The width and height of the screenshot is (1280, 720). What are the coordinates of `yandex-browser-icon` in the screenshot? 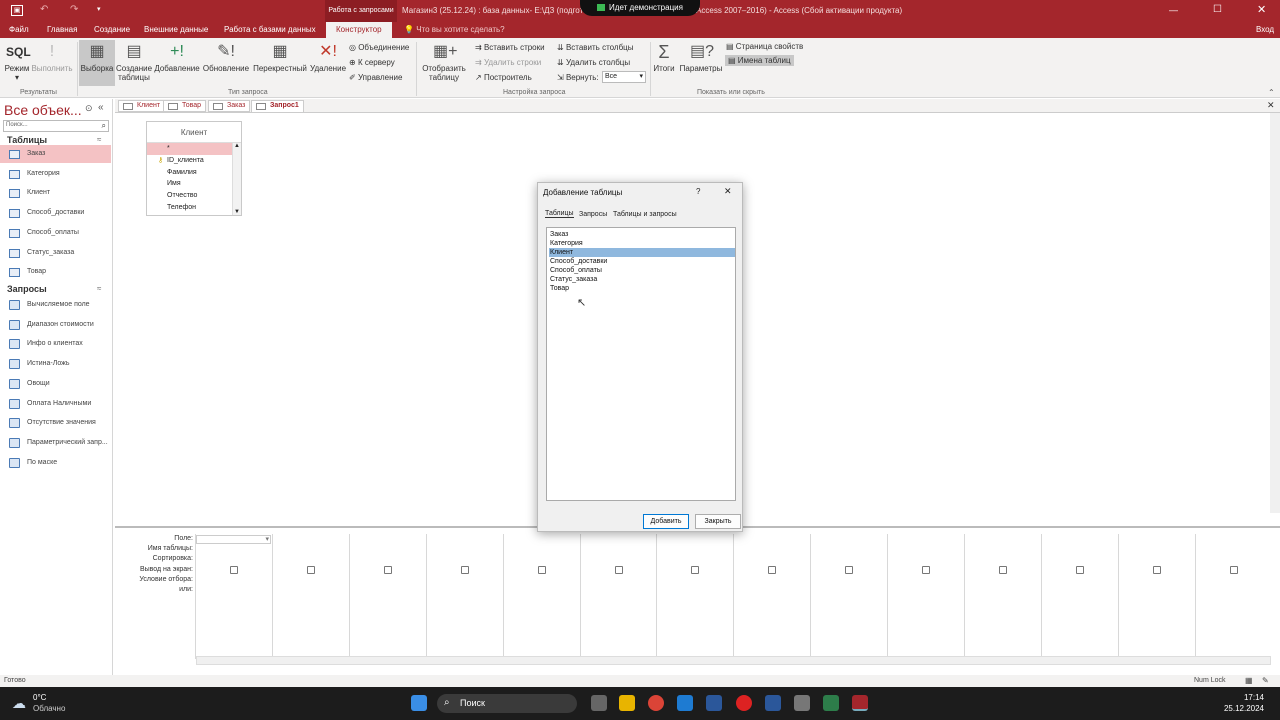 It's located at (744, 703).